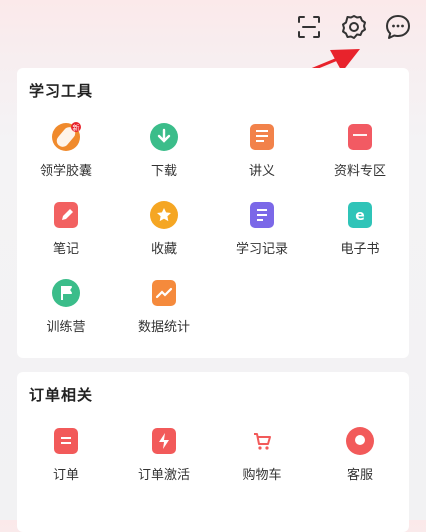  Describe the element at coordinates (261, 171) in the screenshot. I see `tool-label: 讲义` at that location.